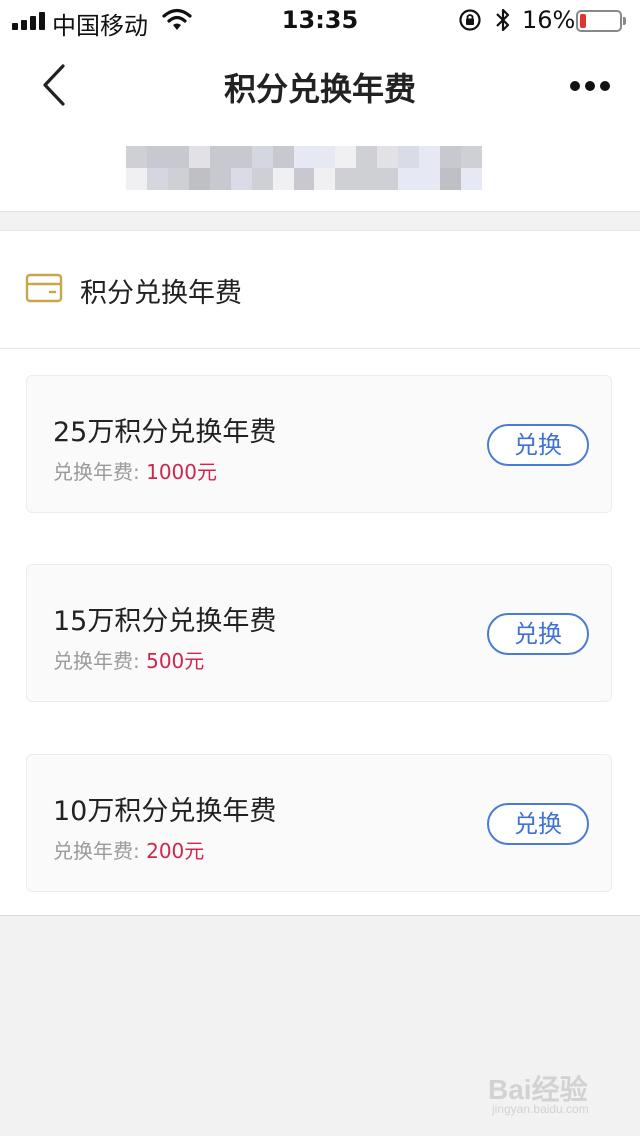  What do you see at coordinates (175, 851) in the screenshot?
I see `fee-amount: 200元` at bounding box center [175, 851].